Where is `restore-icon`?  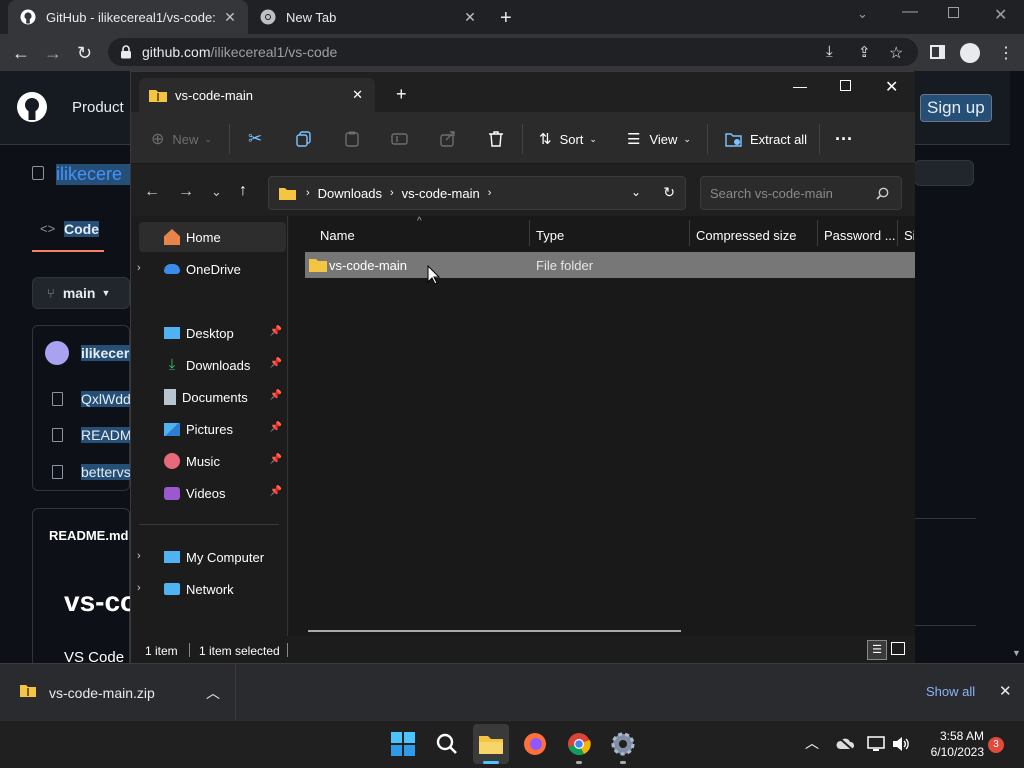
restore-icon is located at coordinates (953, 12).